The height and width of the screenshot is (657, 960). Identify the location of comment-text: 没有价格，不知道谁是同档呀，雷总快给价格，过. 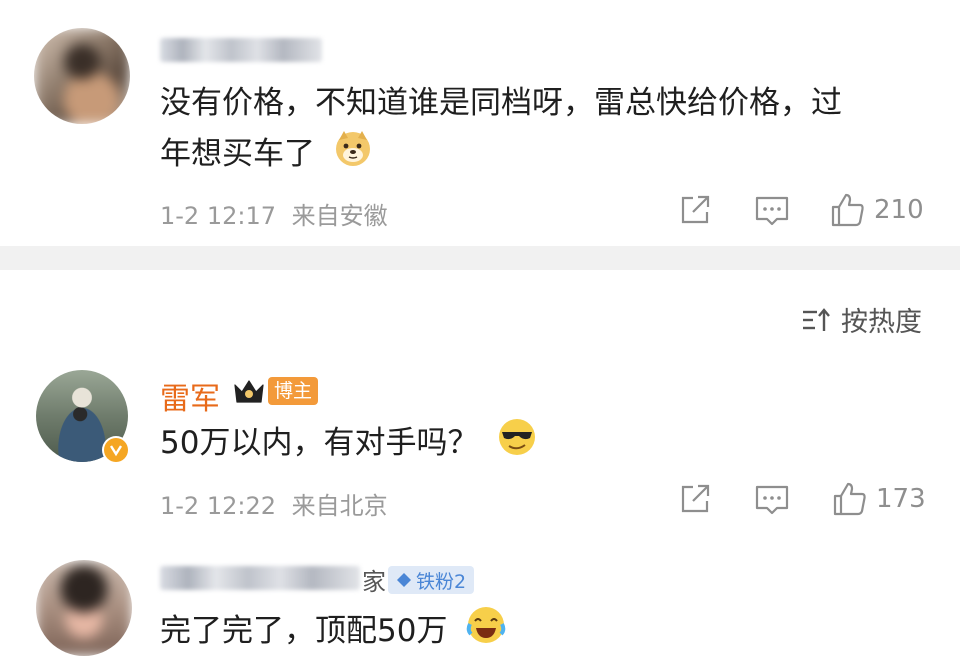
(501, 103).